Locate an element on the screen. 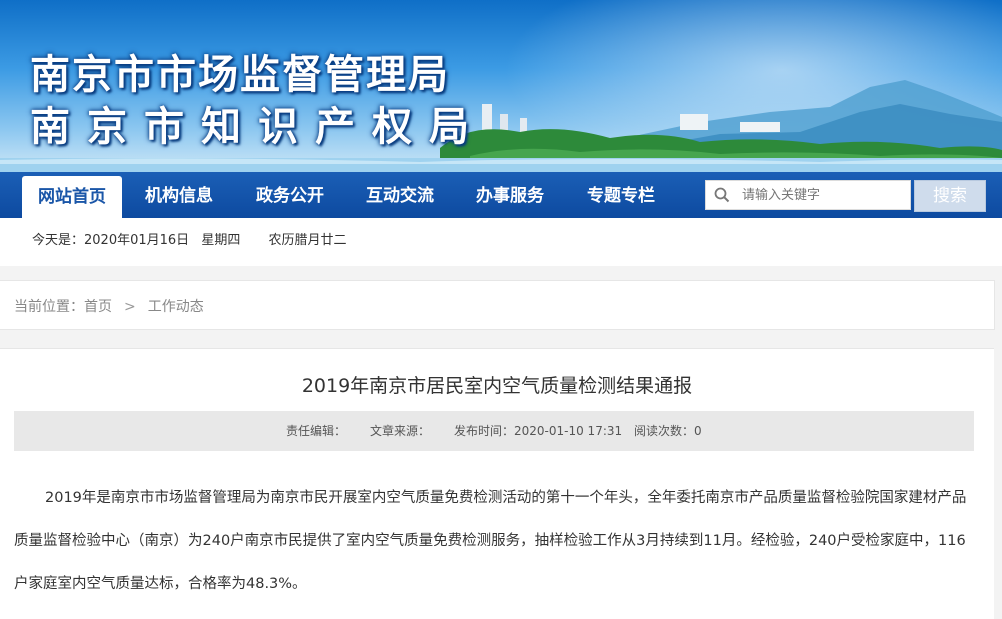 The image size is (1002, 619). lunar-date-label: 农历腊月廿二 is located at coordinates (307, 240).